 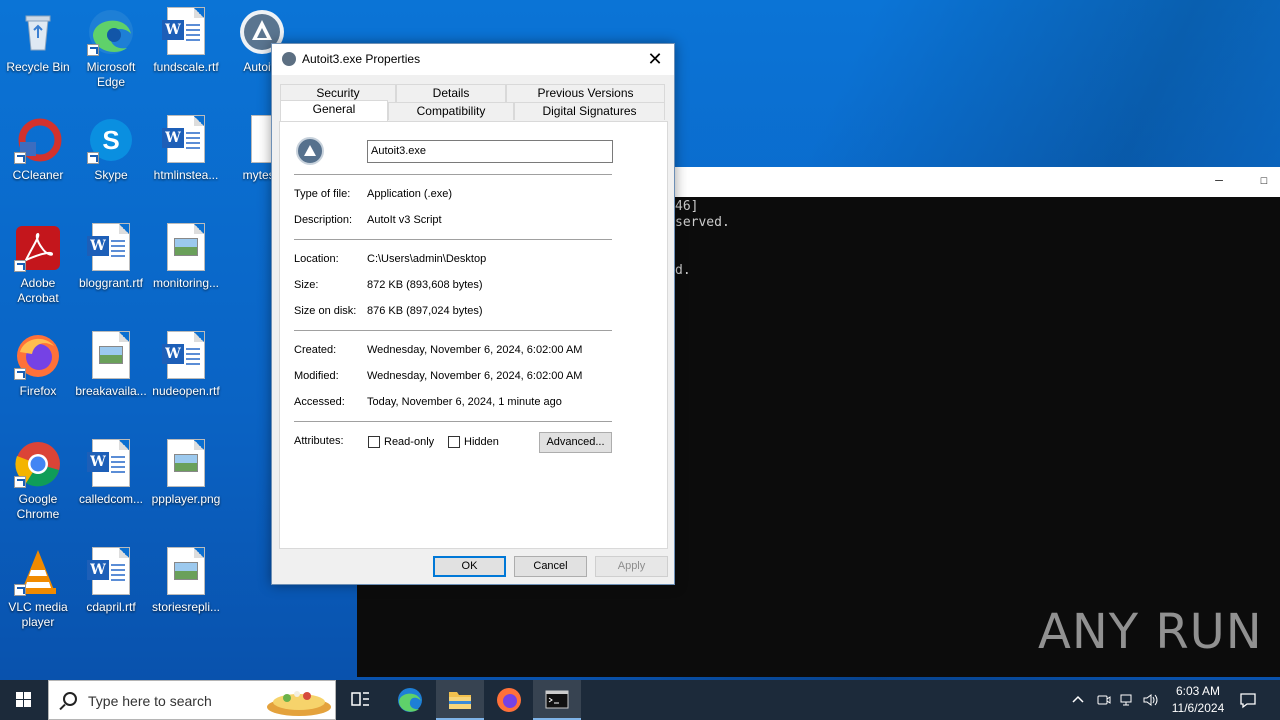 What do you see at coordinates (475, 376) in the screenshot?
I see `modified-value: Wednesday, November 6, 2024, 6:02:00 AM` at bounding box center [475, 376].